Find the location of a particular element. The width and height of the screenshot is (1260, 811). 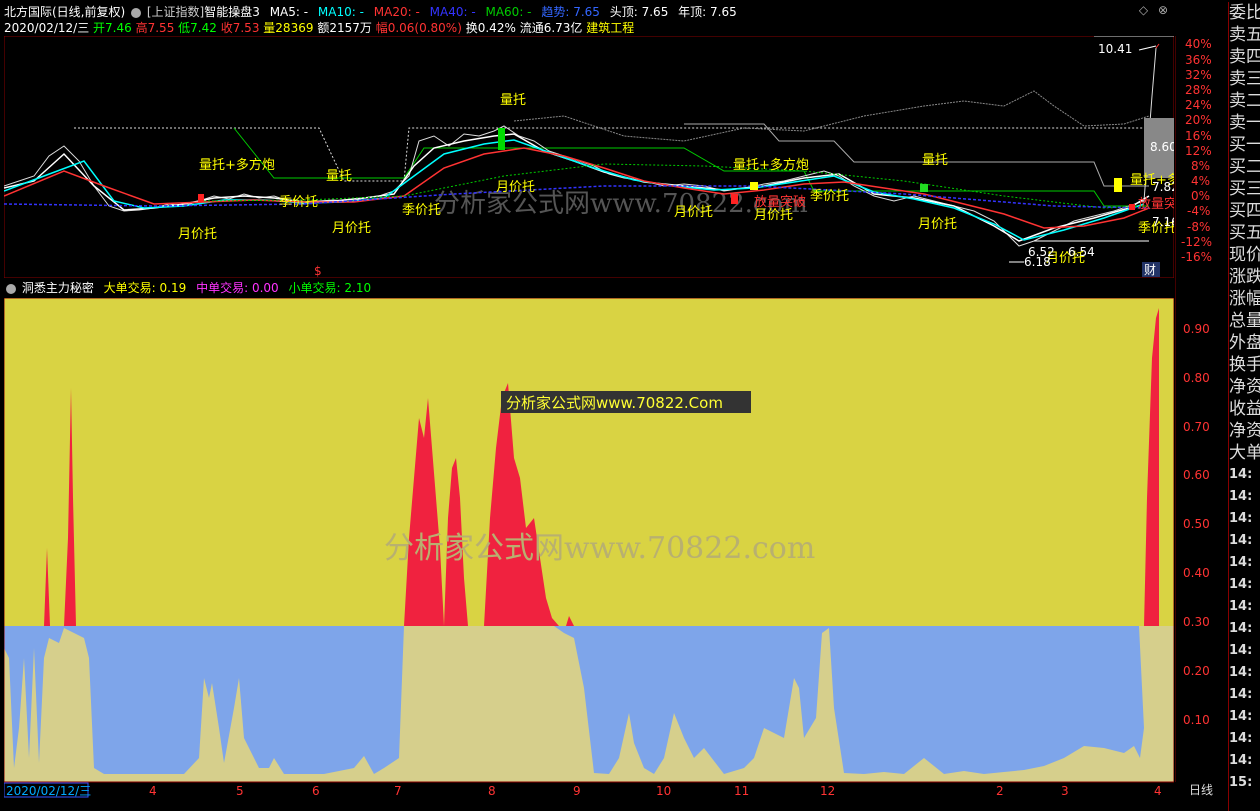

quote-sector: 建筑工程 is located at coordinates (610, 28).